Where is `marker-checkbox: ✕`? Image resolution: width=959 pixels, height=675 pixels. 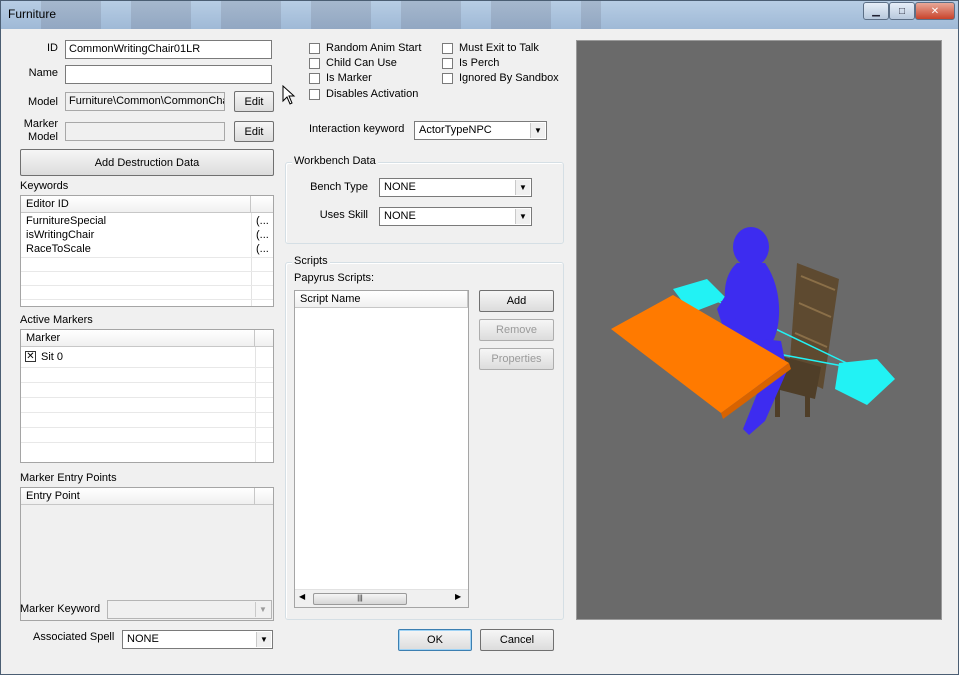
marker-checkbox: ✕ is located at coordinates (30, 356).